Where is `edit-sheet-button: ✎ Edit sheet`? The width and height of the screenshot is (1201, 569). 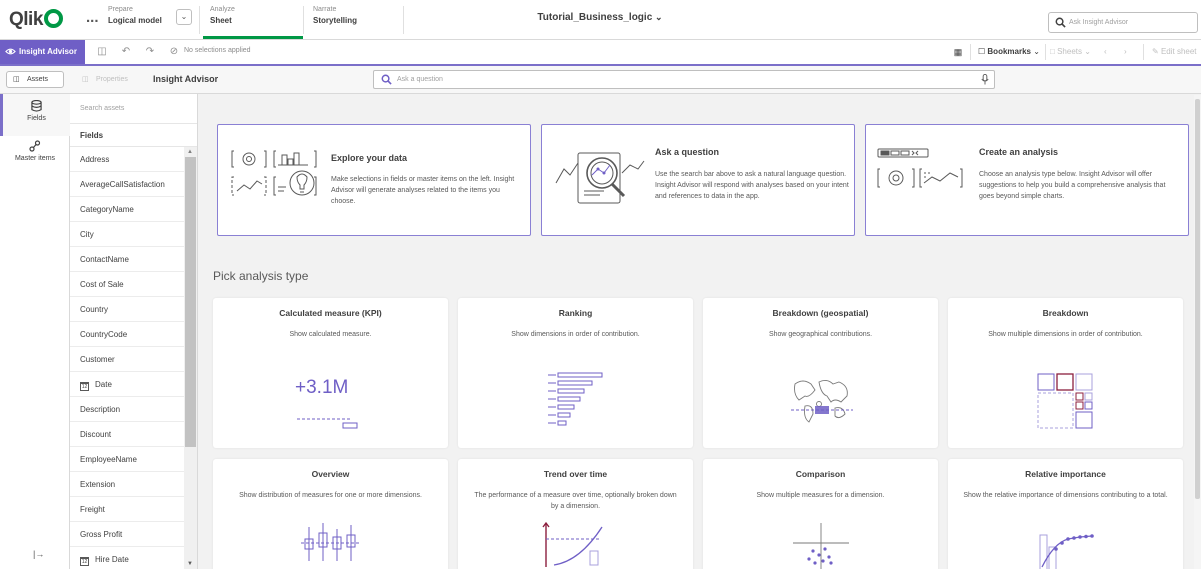 edit-sheet-button: ✎ Edit sheet is located at coordinates (1174, 51).